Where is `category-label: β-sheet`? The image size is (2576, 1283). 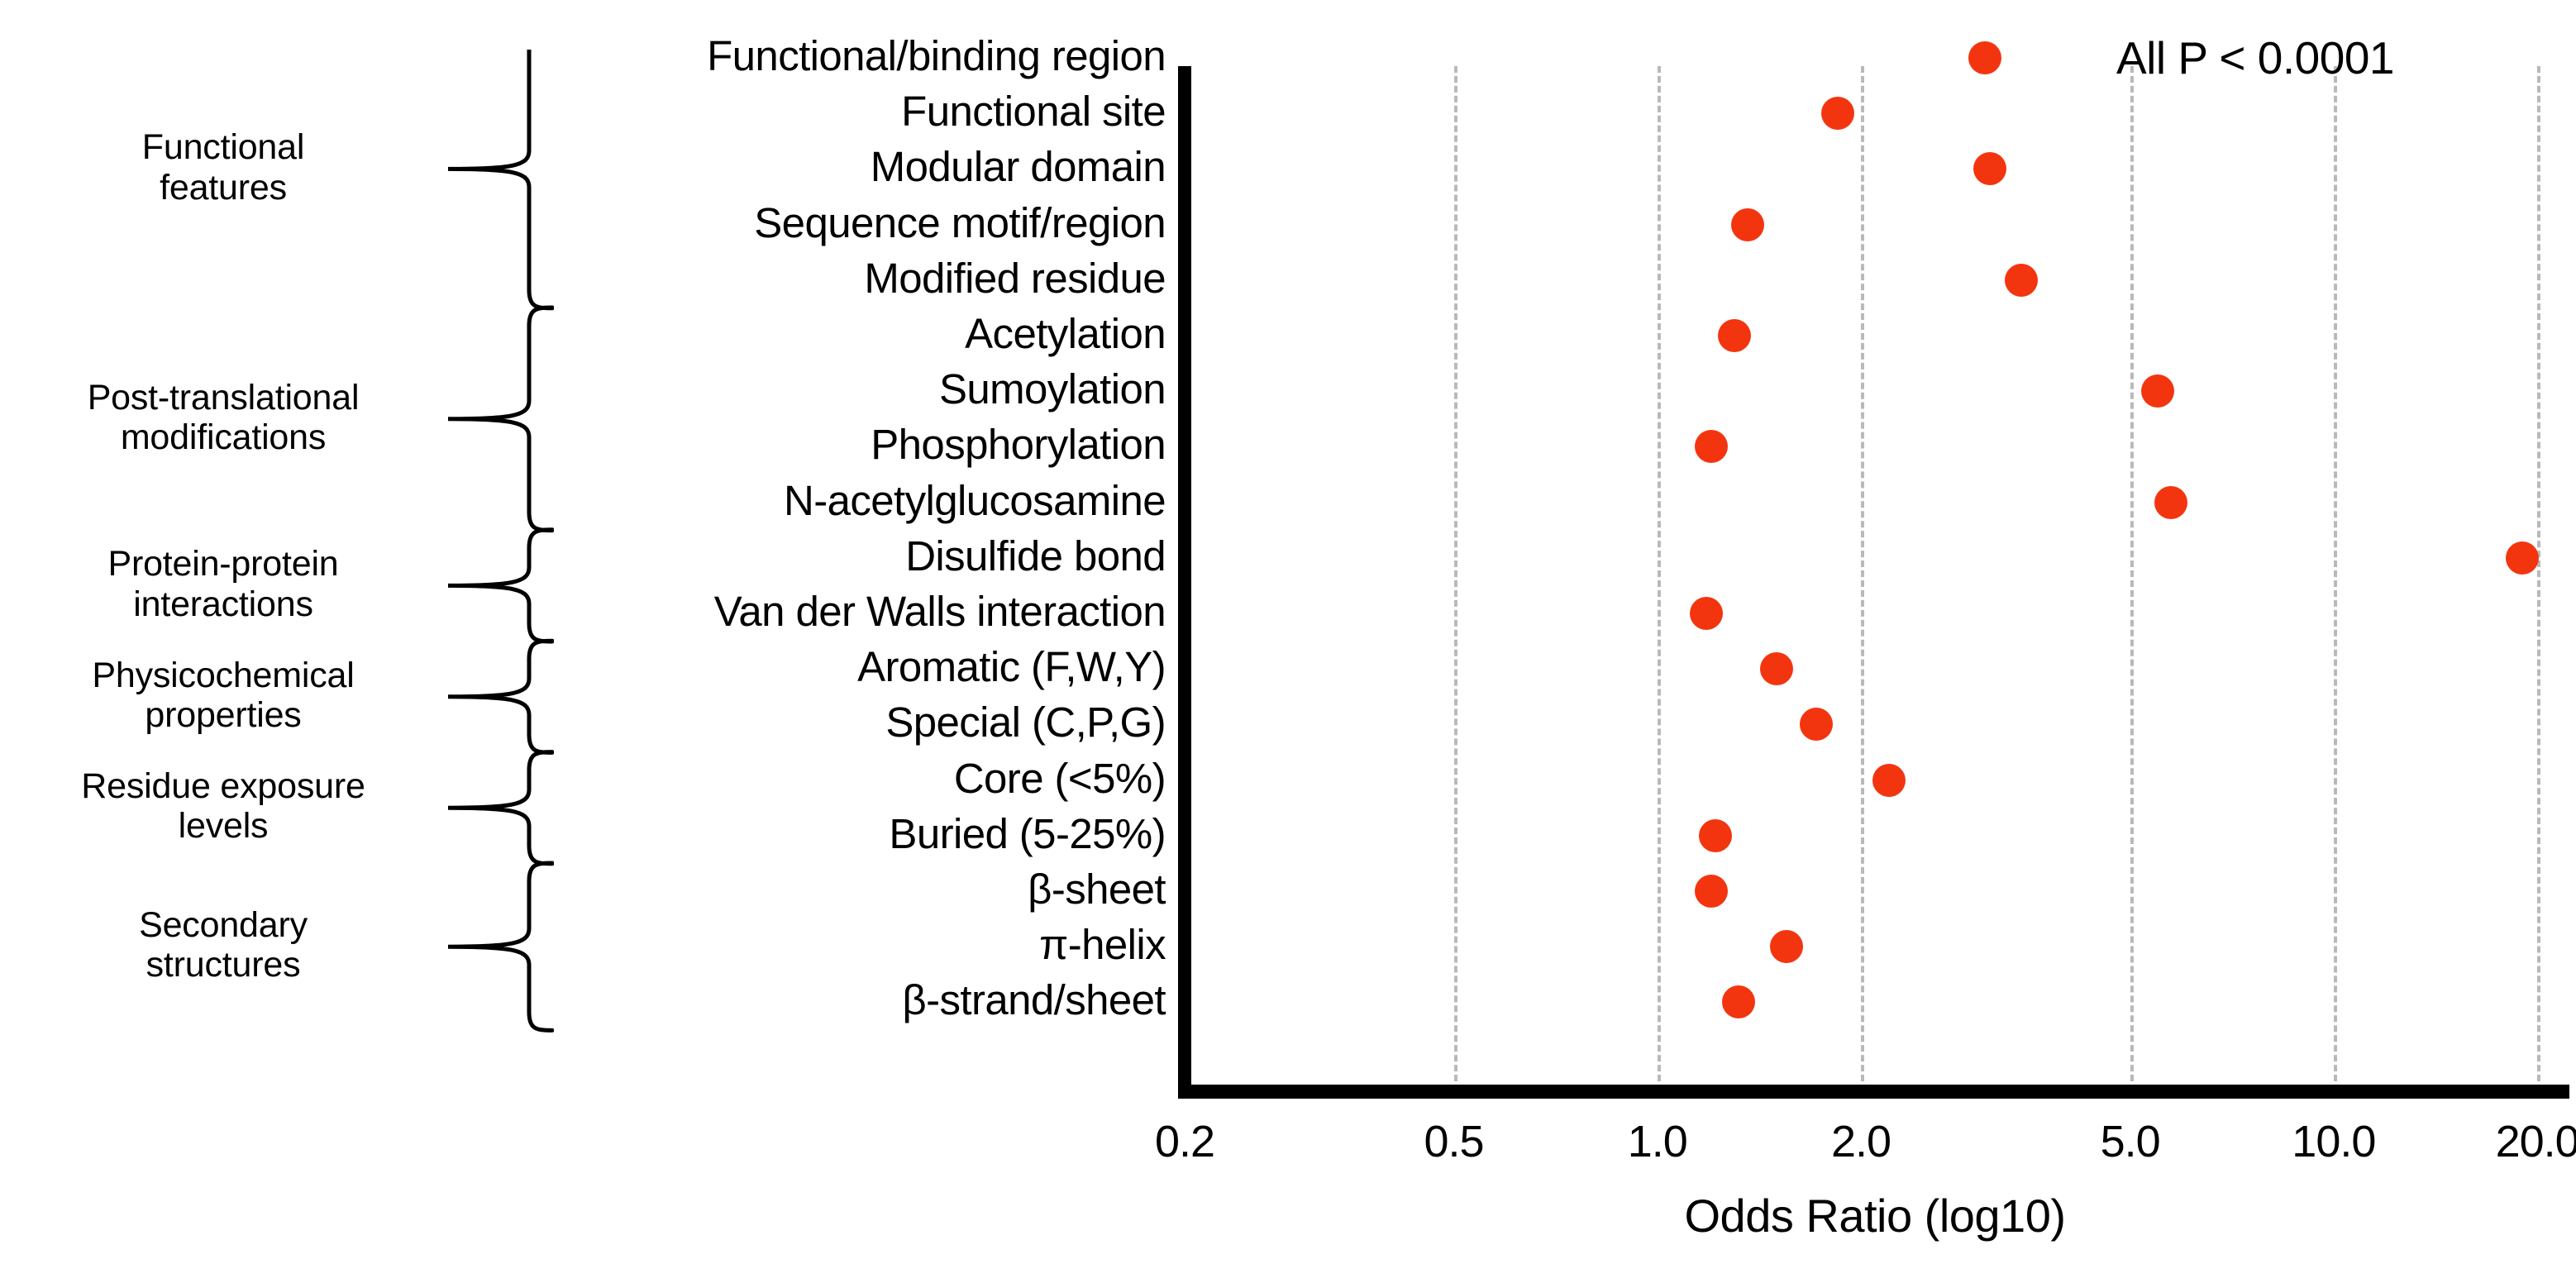 category-label: β-sheet is located at coordinates (1097, 889).